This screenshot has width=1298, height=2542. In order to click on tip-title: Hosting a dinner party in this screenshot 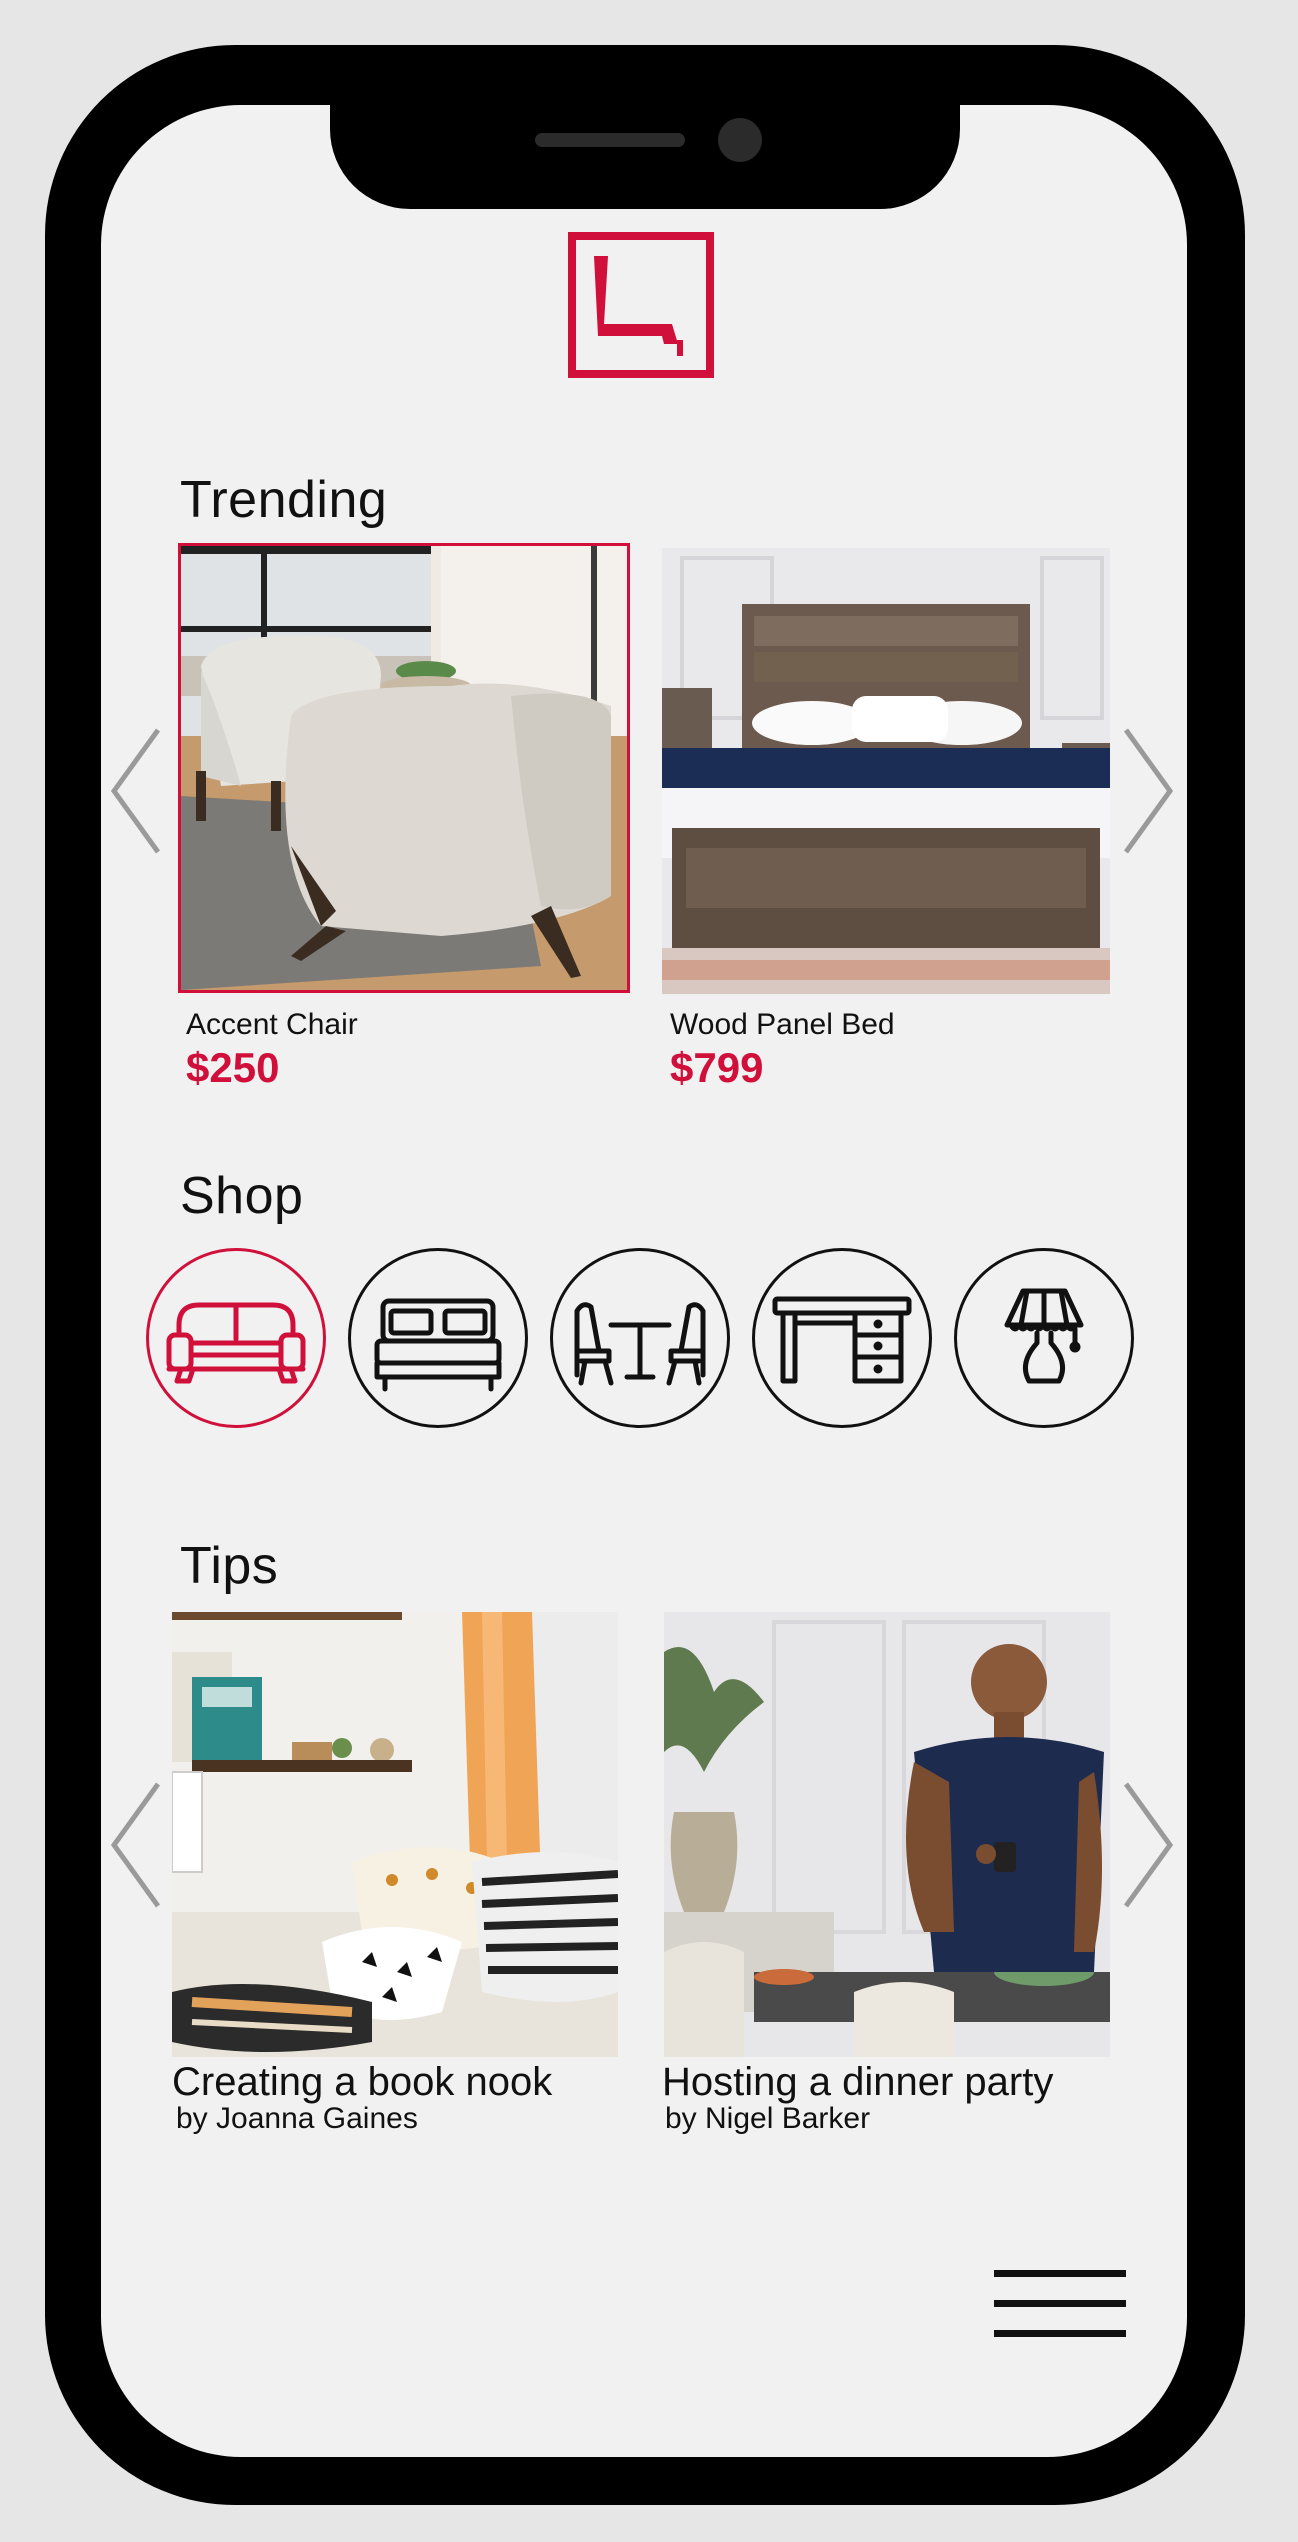, I will do `click(857, 2082)`.